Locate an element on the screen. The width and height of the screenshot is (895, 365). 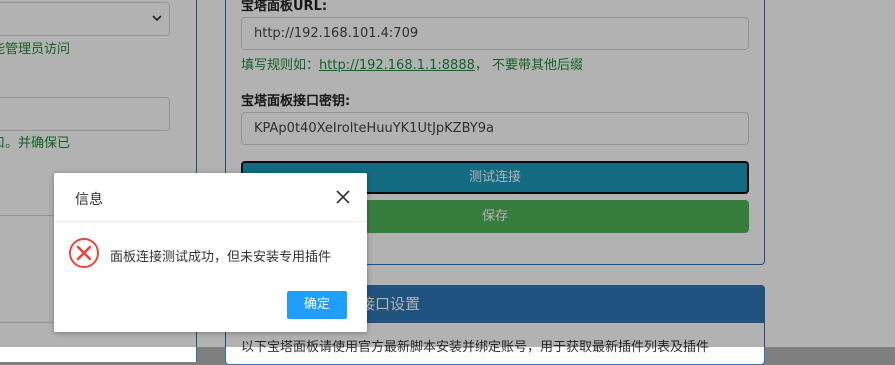
error-circle-icon is located at coordinates (84, 253).